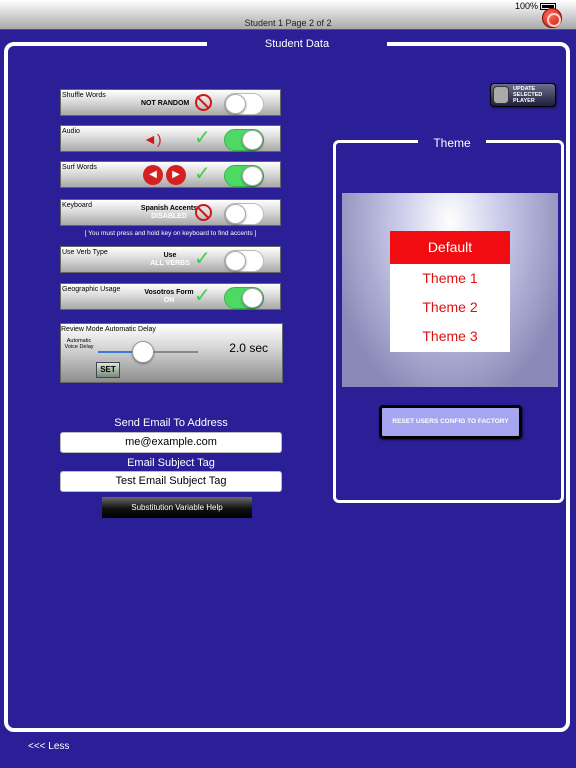 The height and width of the screenshot is (768, 576). What do you see at coordinates (297, 44) in the screenshot?
I see `main-panel-title: Student Data` at bounding box center [297, 44].